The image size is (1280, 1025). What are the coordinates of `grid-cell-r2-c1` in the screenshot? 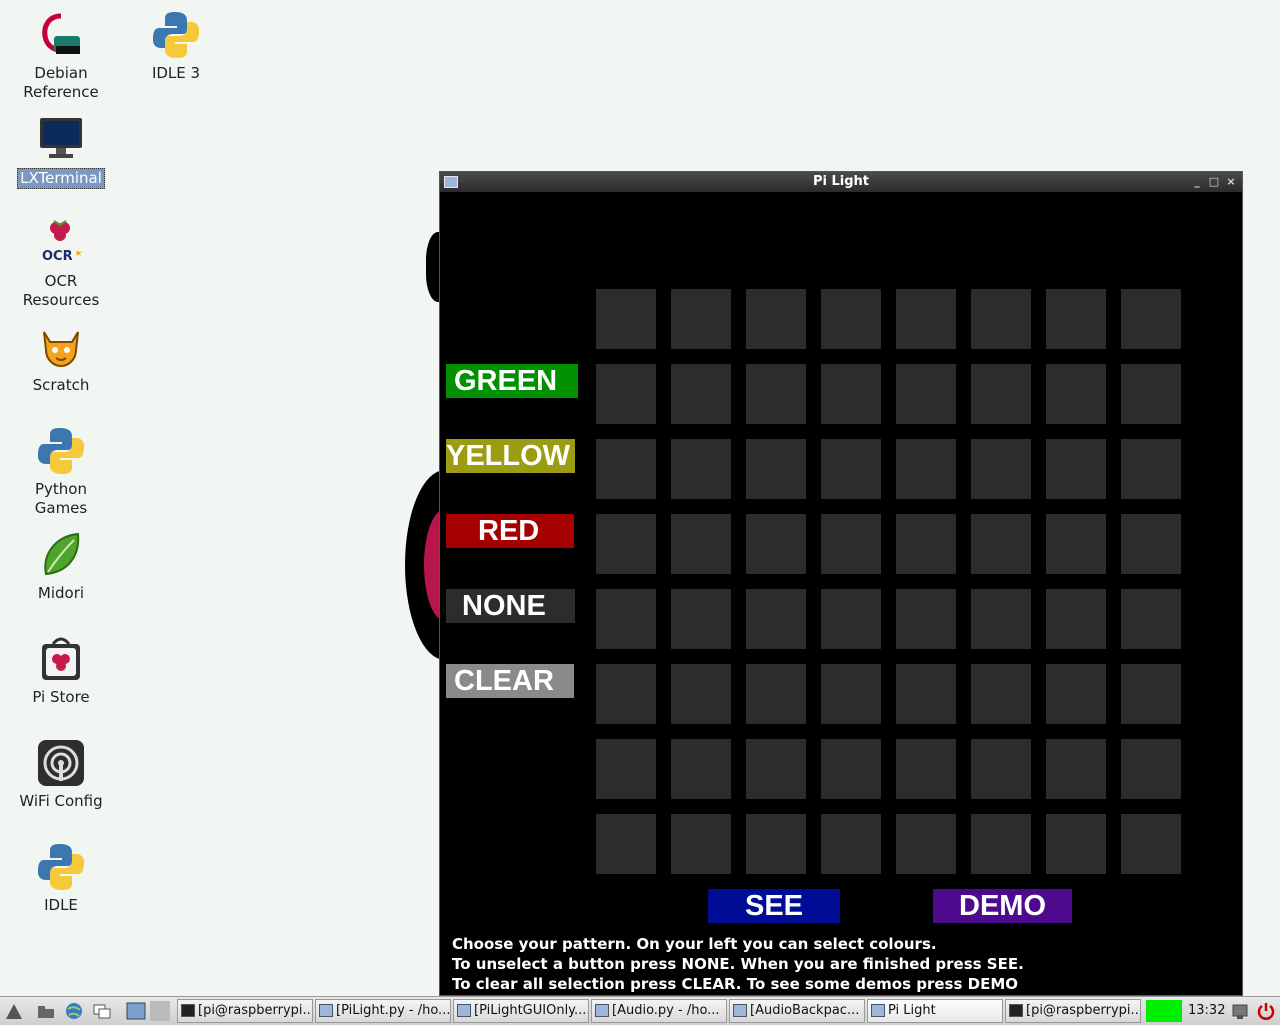 It's located at (626, 394).